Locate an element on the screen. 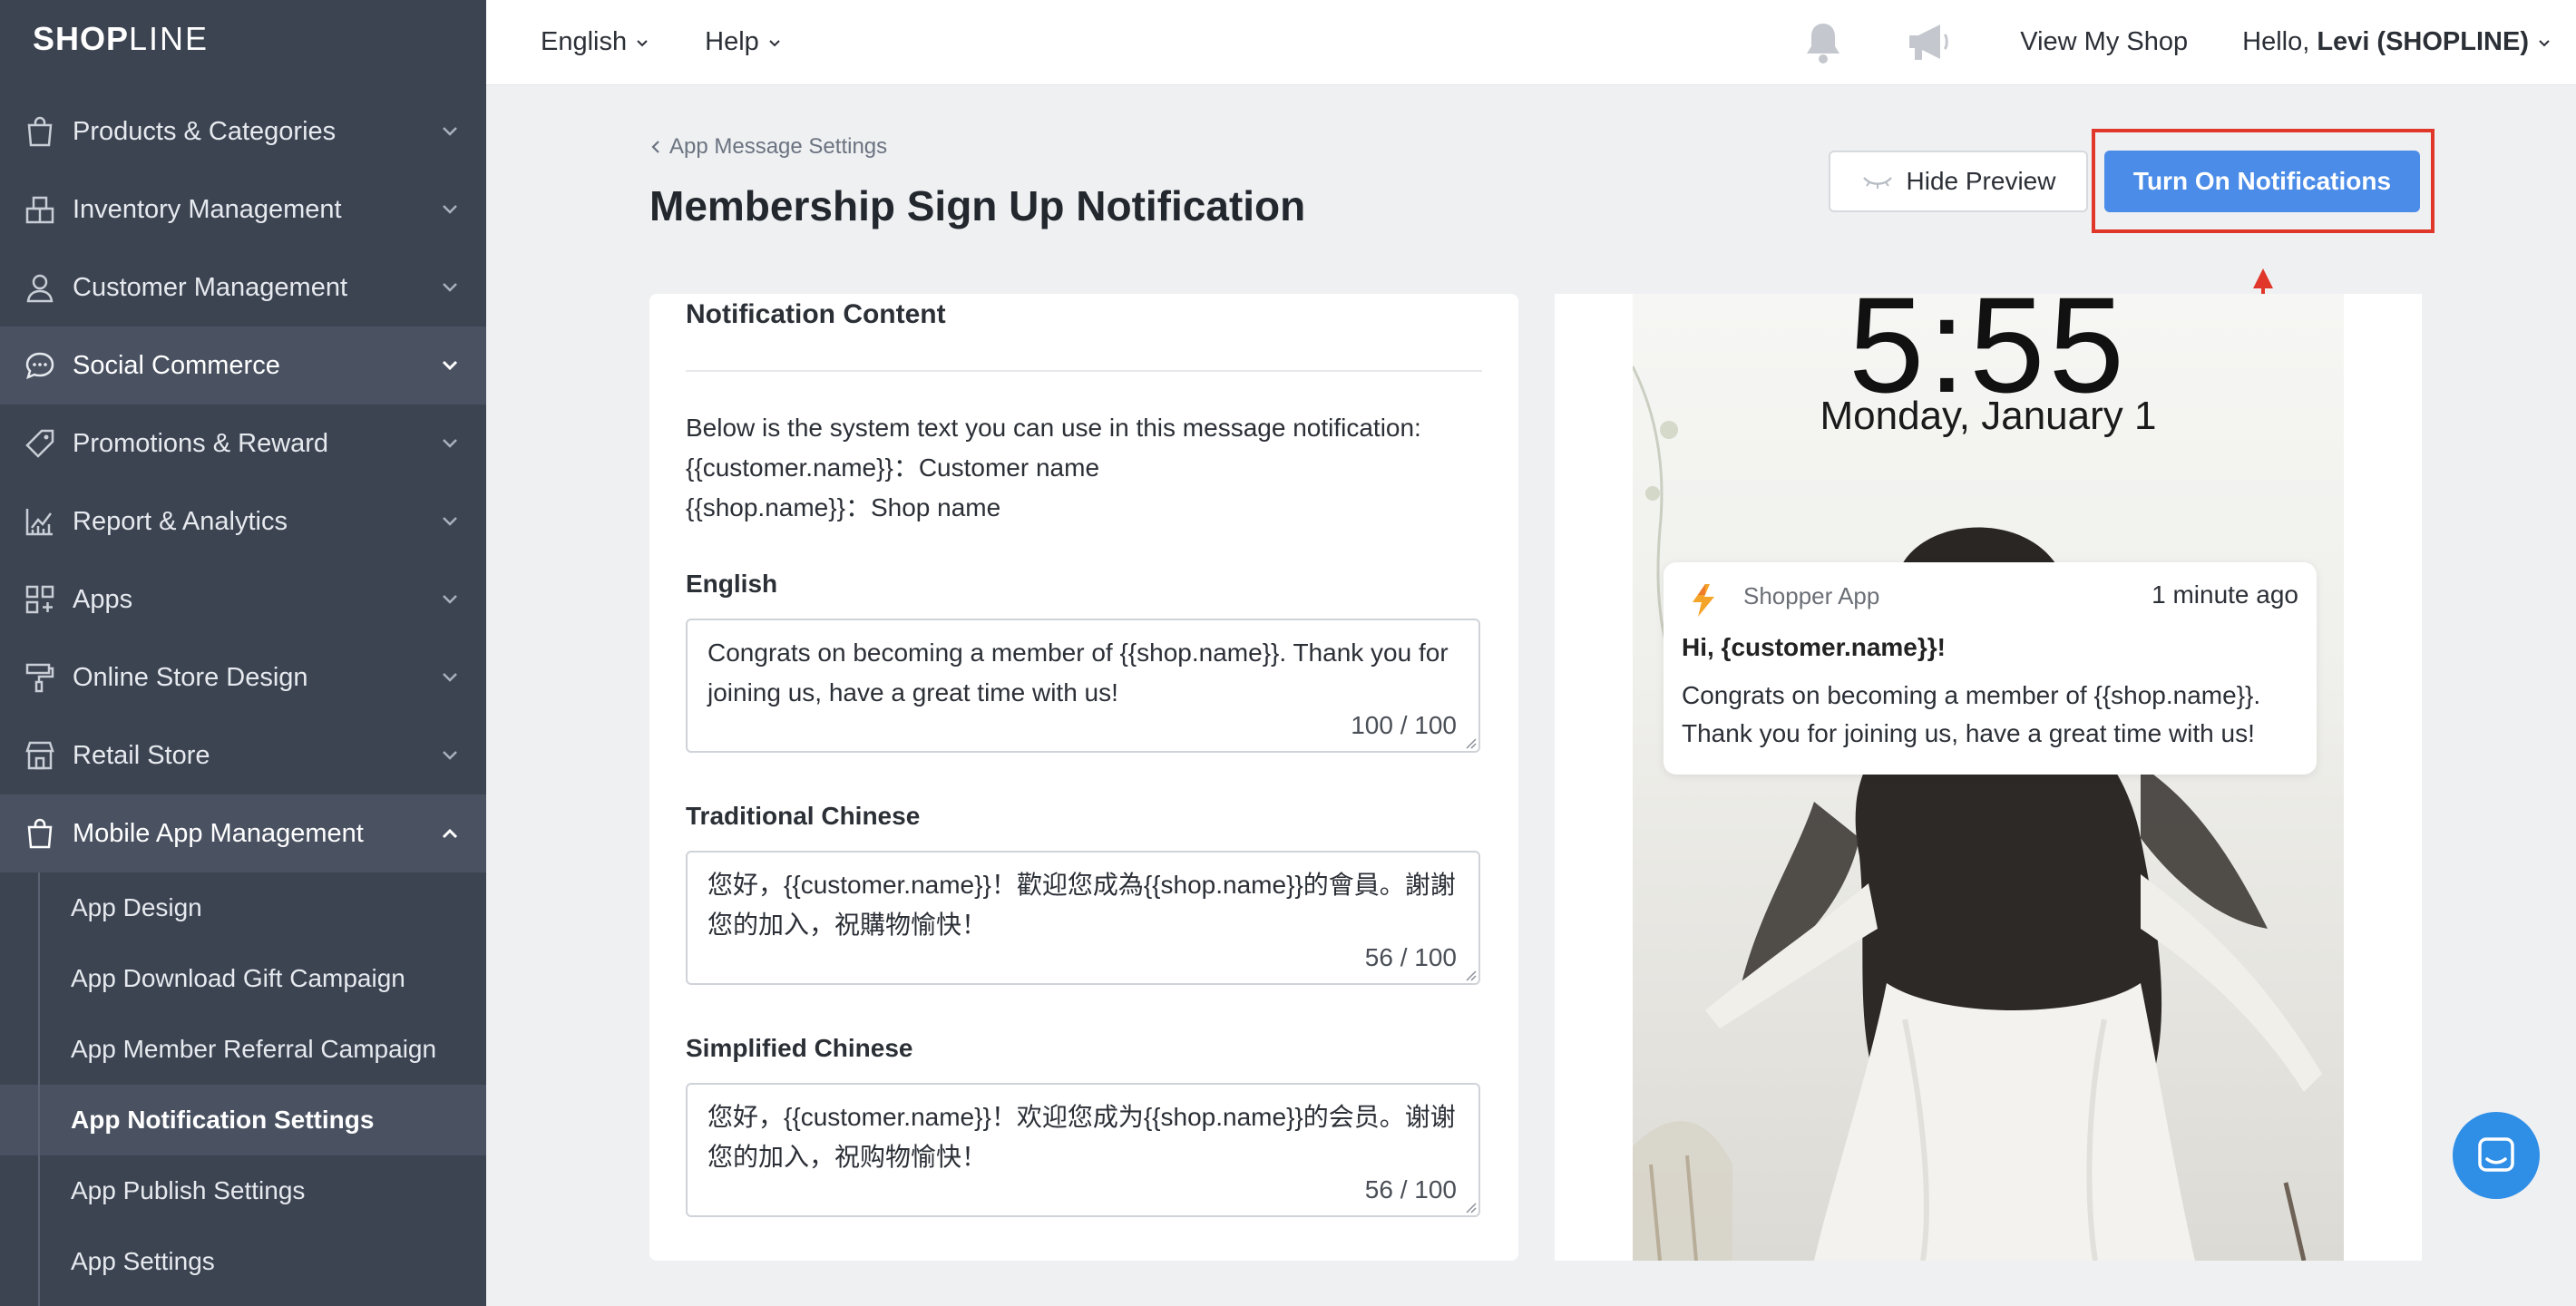 This screenshot has height=1306, width=2576. store-icon is located at coordinates (40, 755).